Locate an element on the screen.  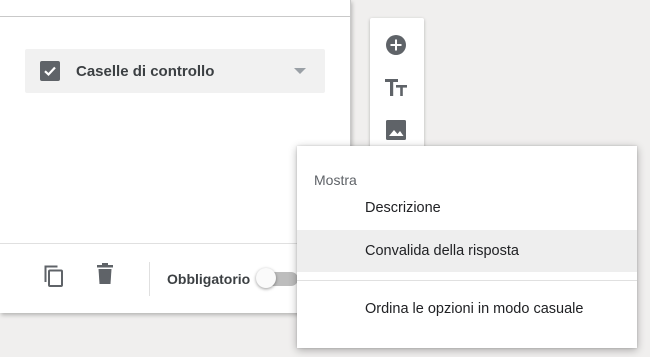
menu-item-shuffle-options: Ordina le opzioni in modo casuale is located at coordinates (467, 309).